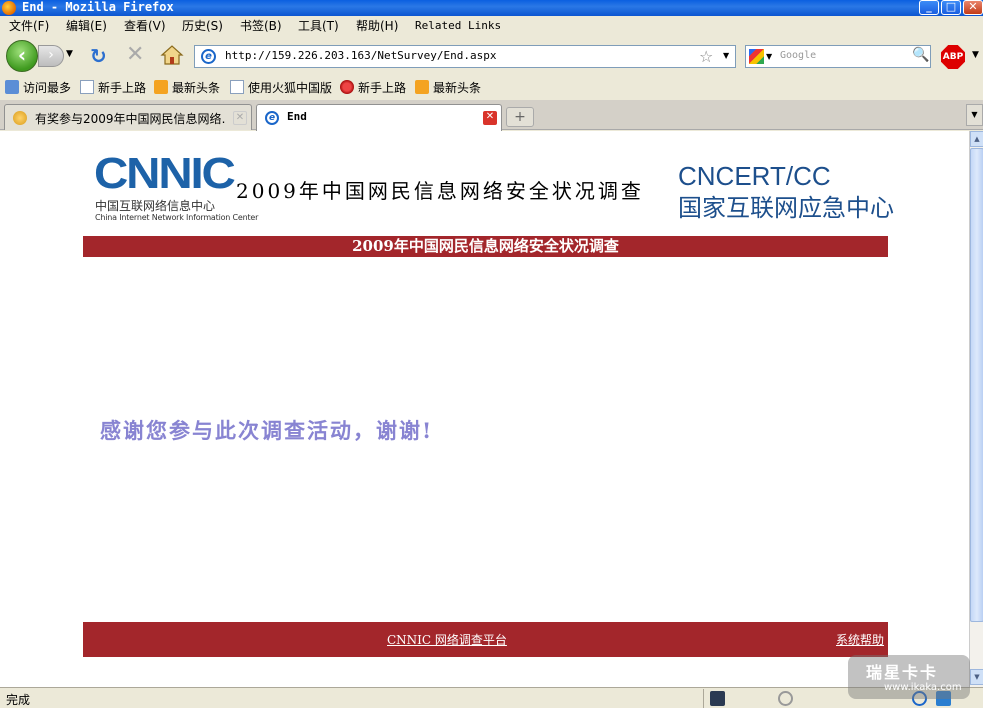 This screenshot has width=983, height=708. Describe the element at coordinates (113, 88) in the screenshot. I see `bookmark-getting-started: 新手上路` at that location.